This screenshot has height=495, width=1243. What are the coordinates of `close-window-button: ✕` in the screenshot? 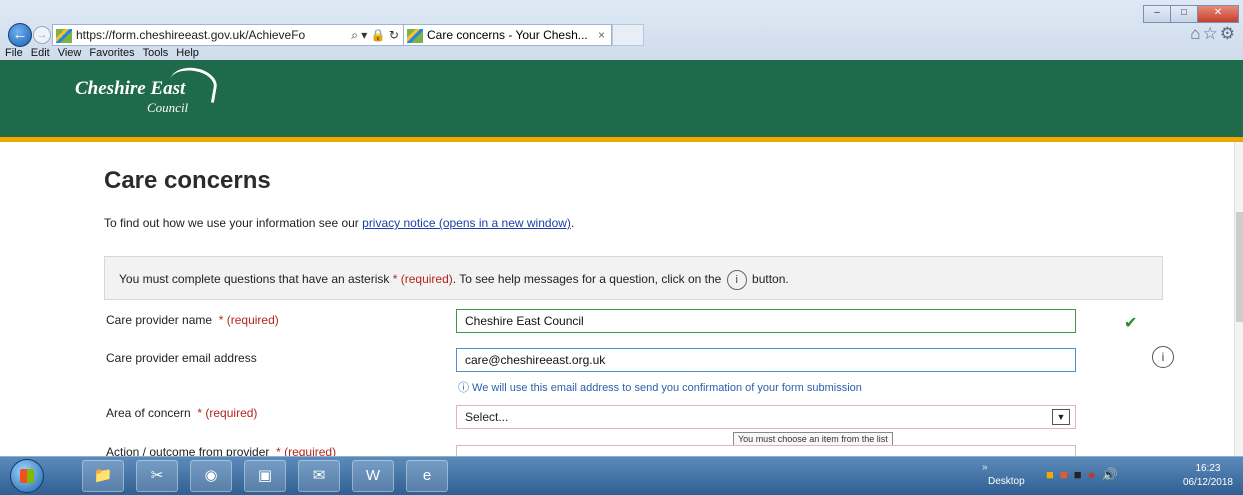 It's located at (1218, 14).